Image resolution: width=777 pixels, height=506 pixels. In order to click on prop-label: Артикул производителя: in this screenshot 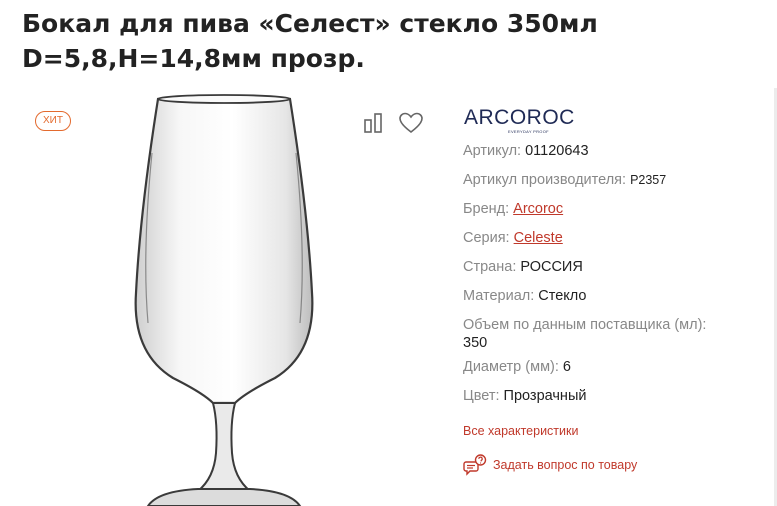, I will do `click(545, 180)`.